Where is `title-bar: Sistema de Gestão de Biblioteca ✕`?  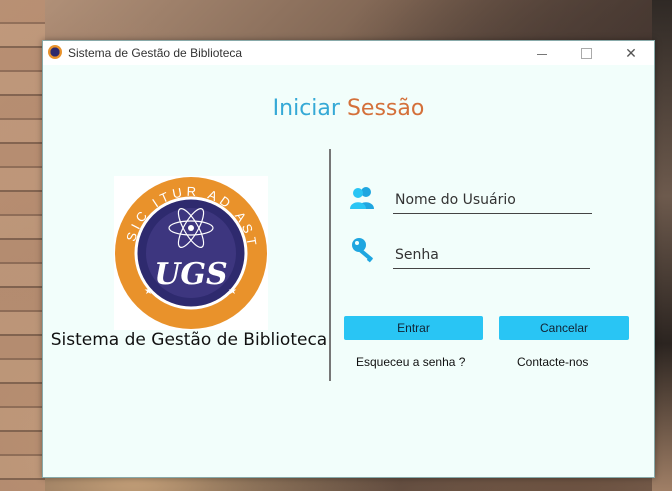 title-bar: Sistema de Gestão de Biblioteca ✕ is located at coordinates (348, 53).